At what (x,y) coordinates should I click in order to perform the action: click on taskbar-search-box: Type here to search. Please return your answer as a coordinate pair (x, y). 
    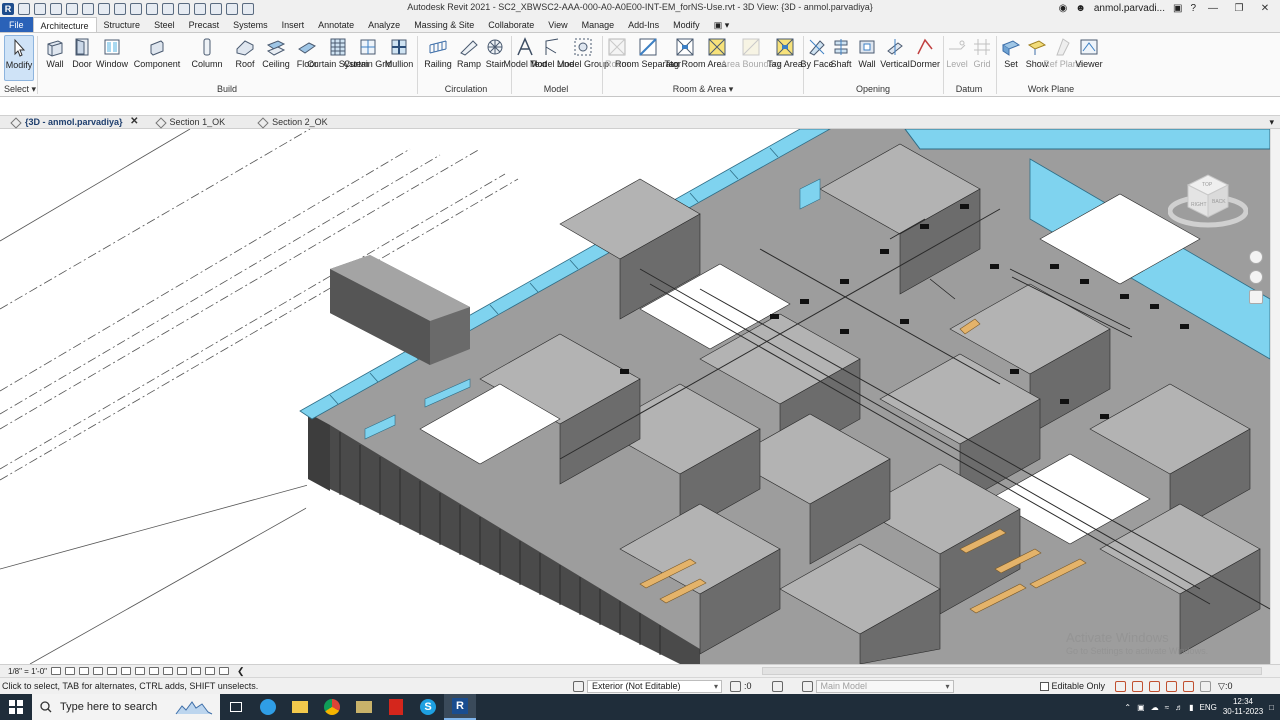
    Looking at the image, I should click on (126, 707).